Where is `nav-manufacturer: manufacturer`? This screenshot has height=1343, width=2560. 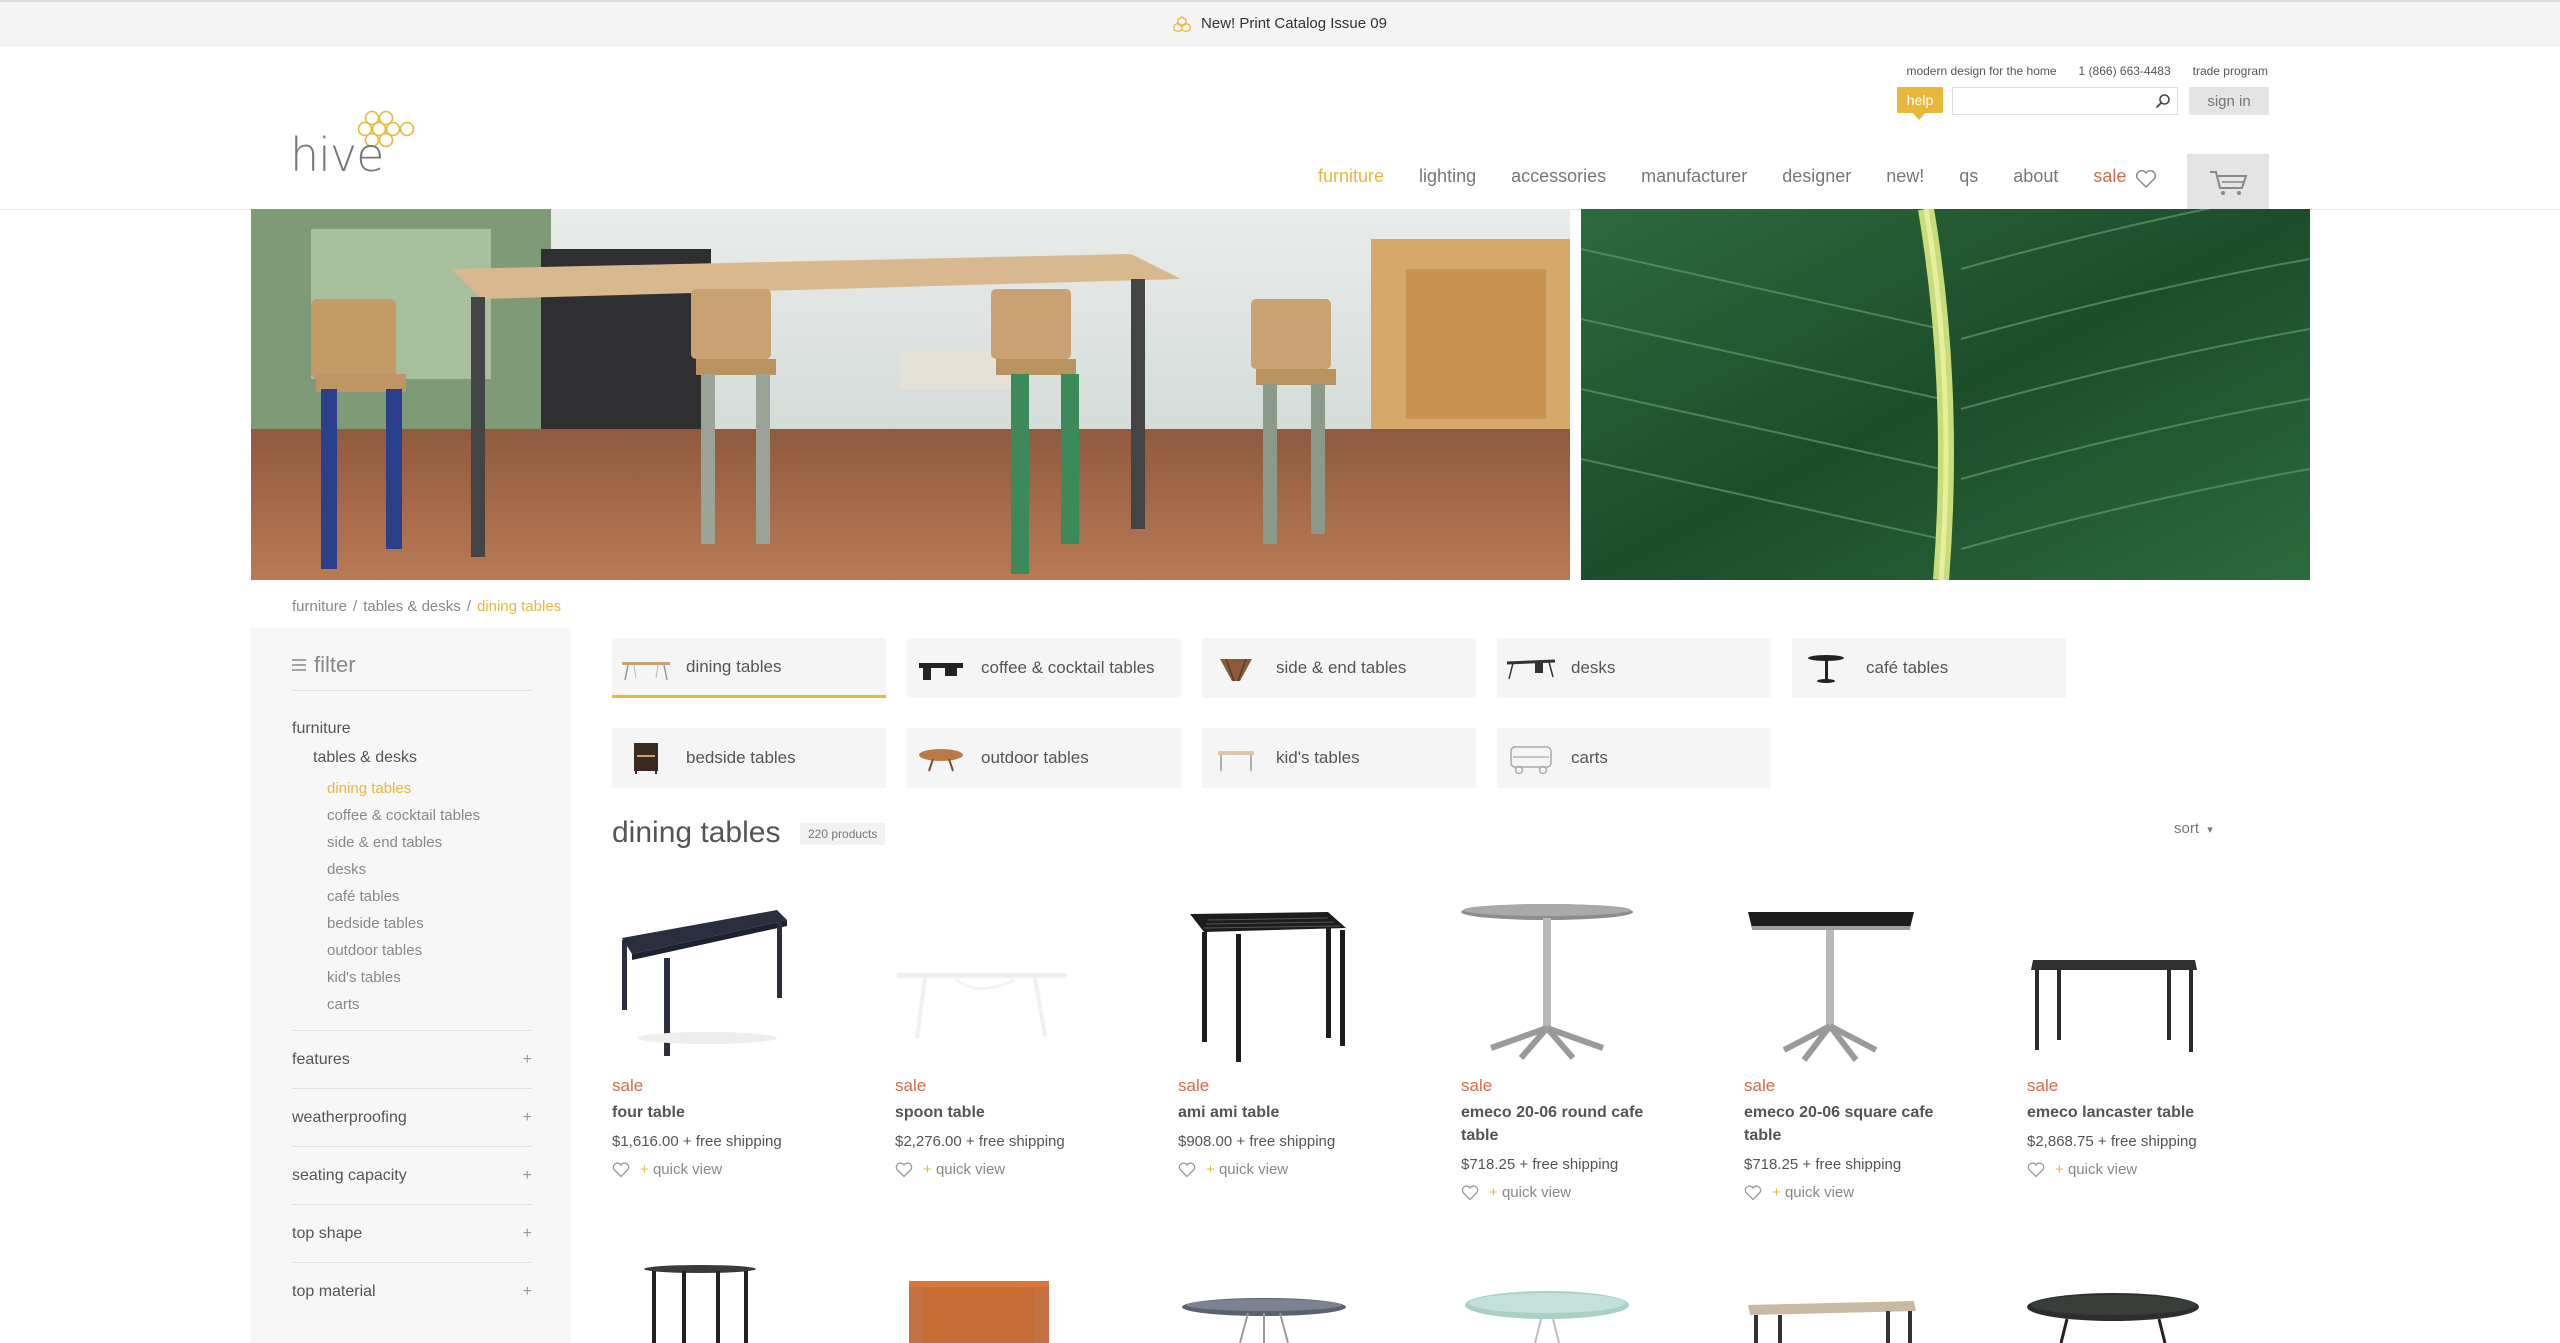 nav-manufacturer: manufacturer is located at coordinates (1694, 176).